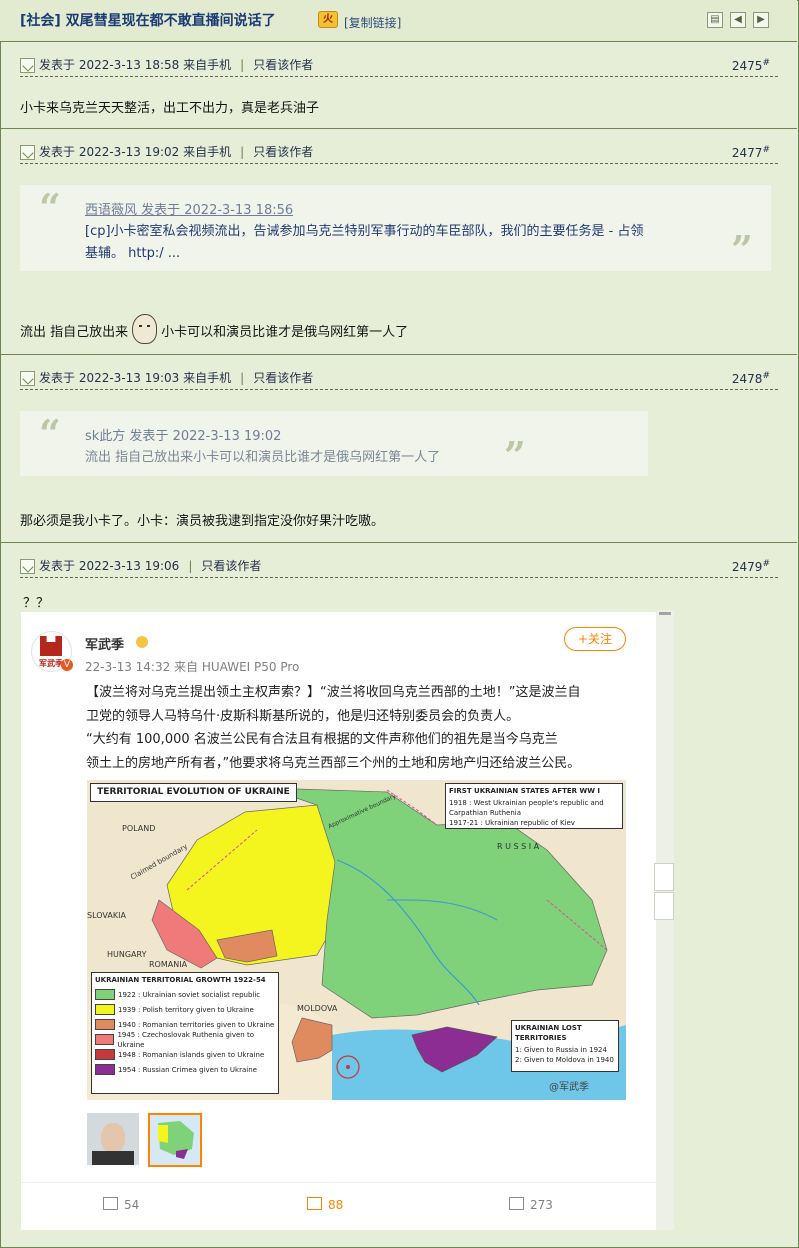 The width and height of the screenshot is (799, 1248). What do you see at coordinates (665, 613) in the screenshot?
I see `scroll-thumb` at bounding box center [665, 613].